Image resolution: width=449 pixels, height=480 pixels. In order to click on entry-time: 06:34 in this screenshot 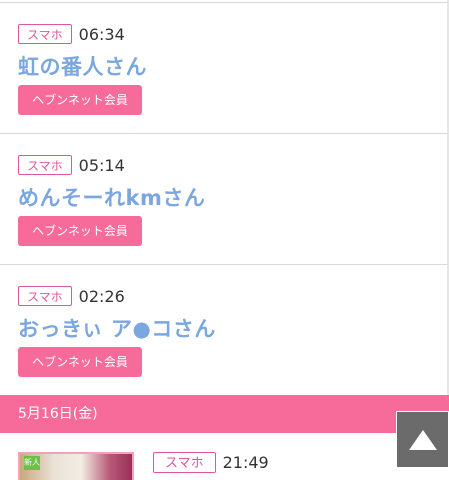, I will do `click(101, 34)`.